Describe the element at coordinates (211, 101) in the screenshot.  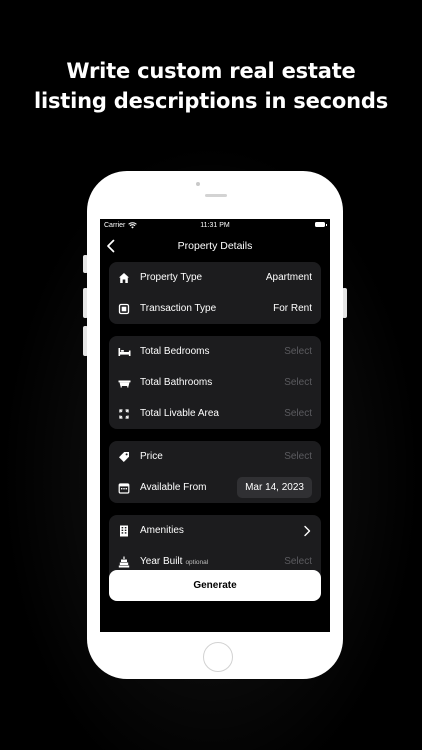
I see `headline-line-2: listing descriptions in seconds` at that location.